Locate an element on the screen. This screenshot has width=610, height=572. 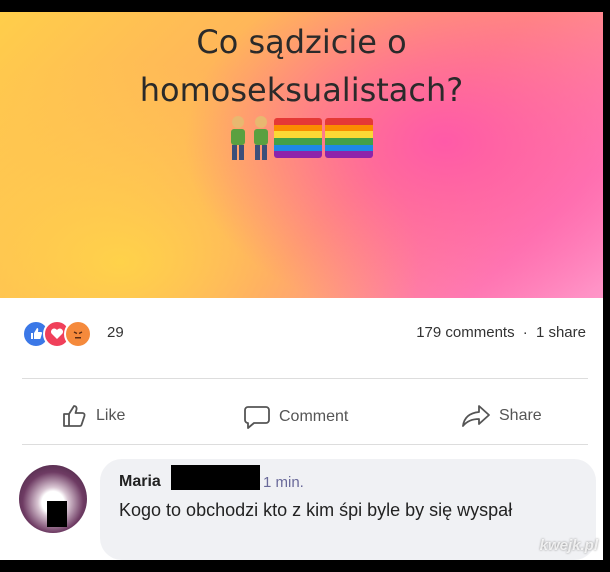
thumbs-up-icon is located at coordinates (74, 416).